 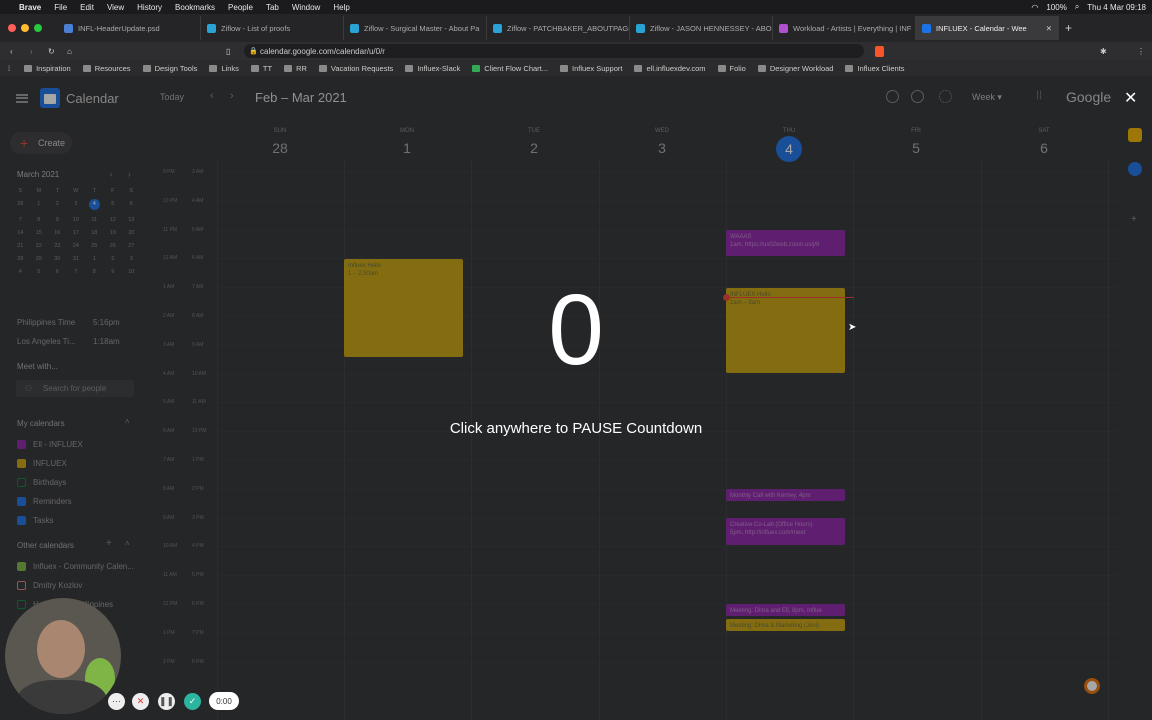 What do you see at coordinates (1049, 28) in the screenshot?
I see `close-tab-icon: ✕` at bounding box center [1049, 28].